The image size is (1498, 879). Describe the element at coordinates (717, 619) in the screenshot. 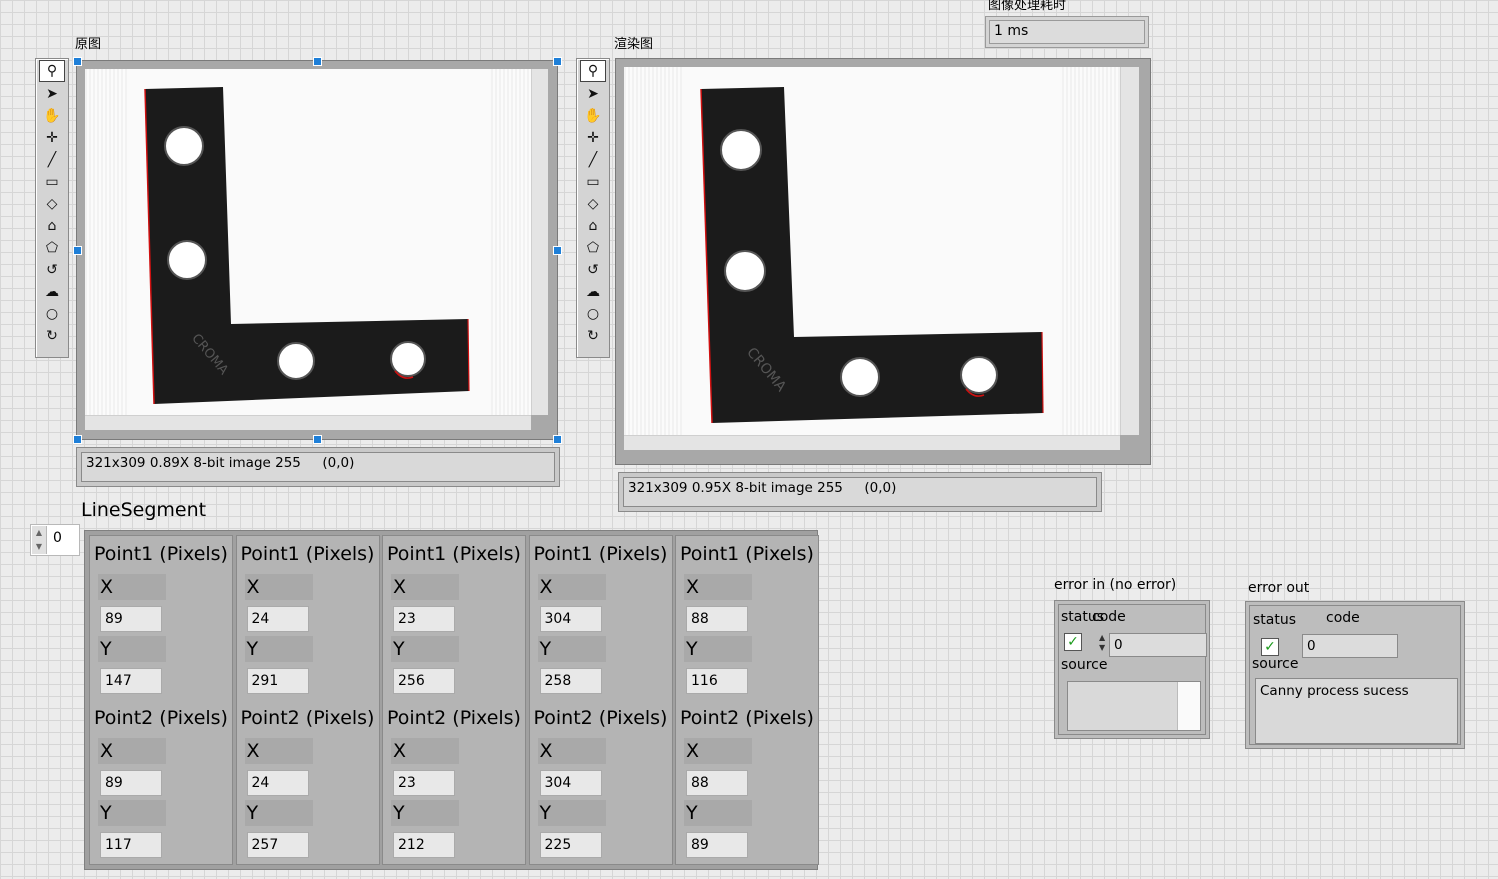

I see `point1-x-value: 88` at that location.